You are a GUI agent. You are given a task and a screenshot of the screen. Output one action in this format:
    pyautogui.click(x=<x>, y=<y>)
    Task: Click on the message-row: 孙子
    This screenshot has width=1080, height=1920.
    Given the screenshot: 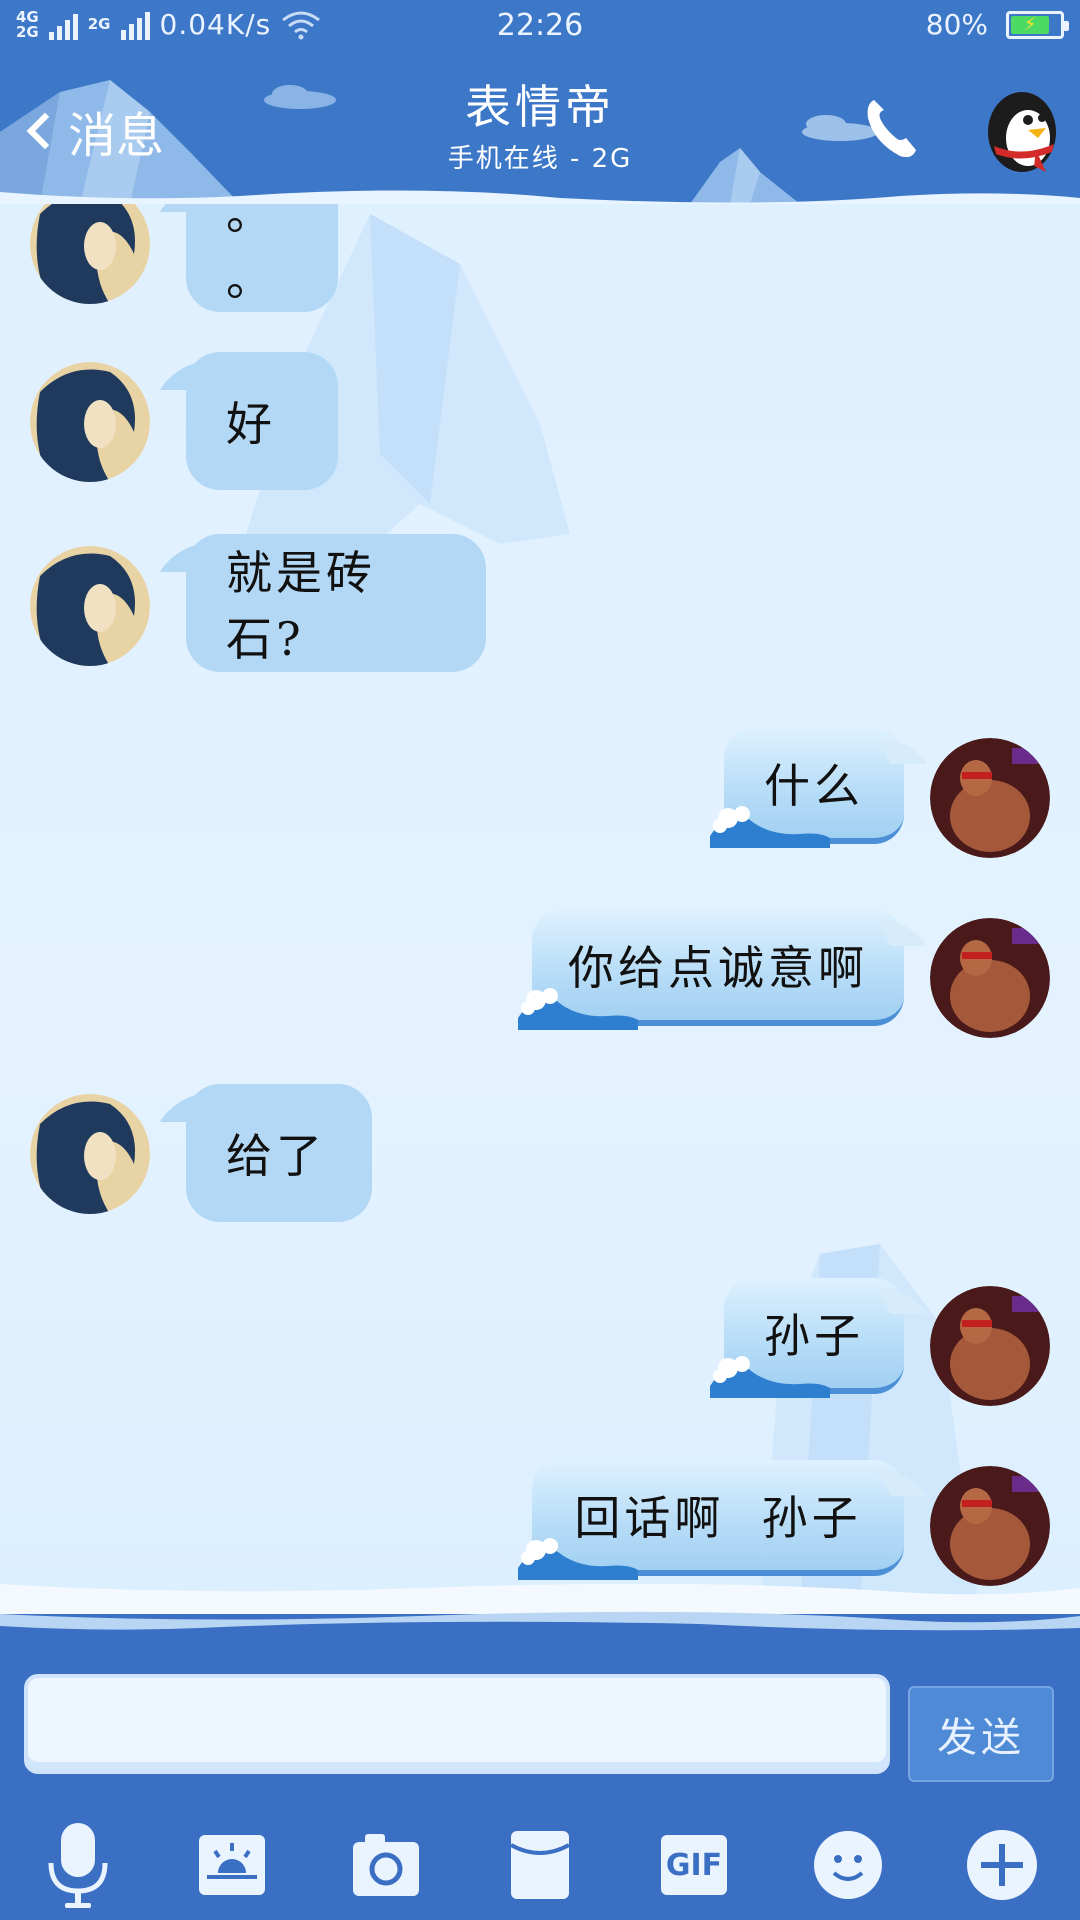 What is the action you would take?
    pyautogui.click(x=540, y=1348)
    